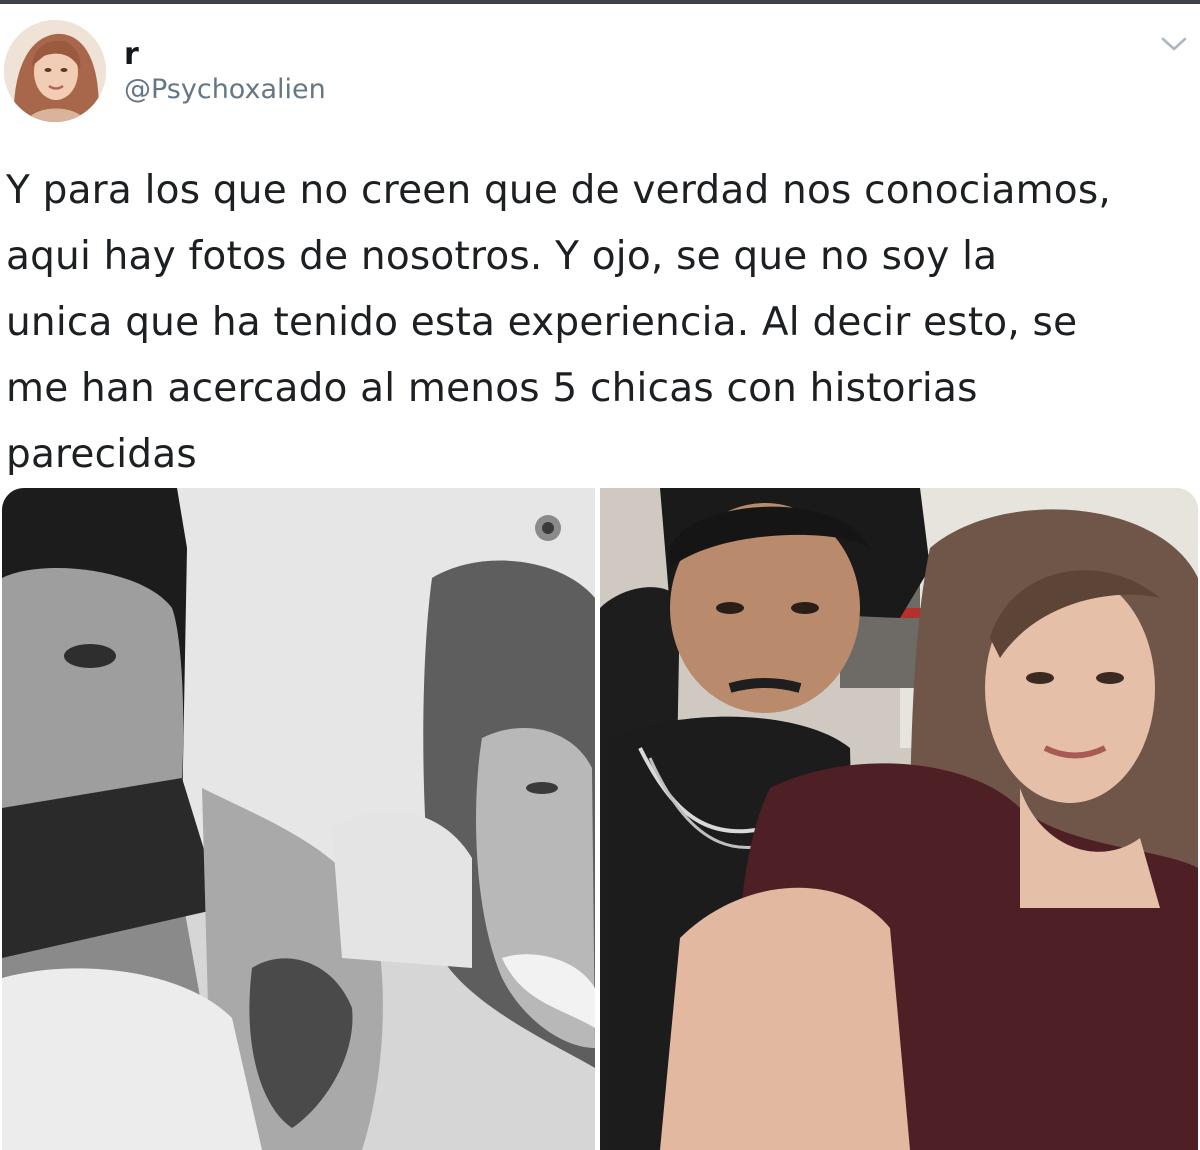 The width and height of the screenshot is (1200, 1150). I want to click on avatar-image, so click(55, 71).